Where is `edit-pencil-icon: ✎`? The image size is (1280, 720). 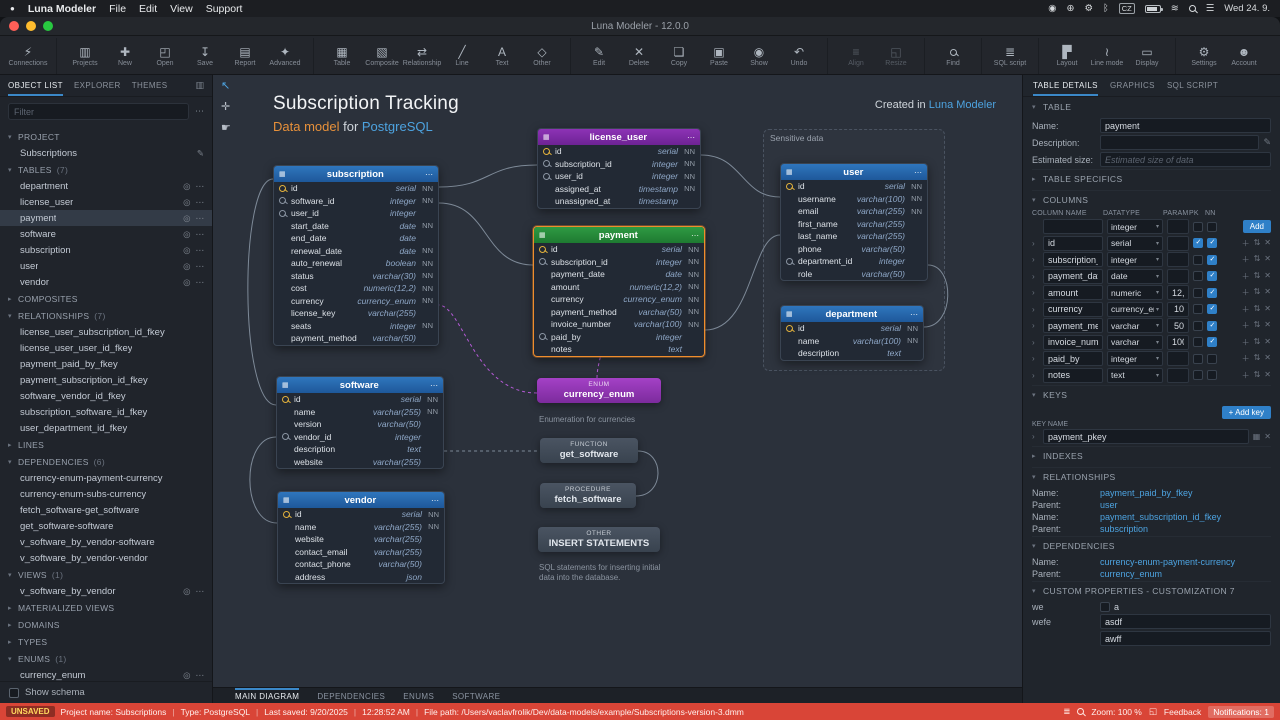 edit-pencil-icon: ✎ is located at coordinates (200, 153).